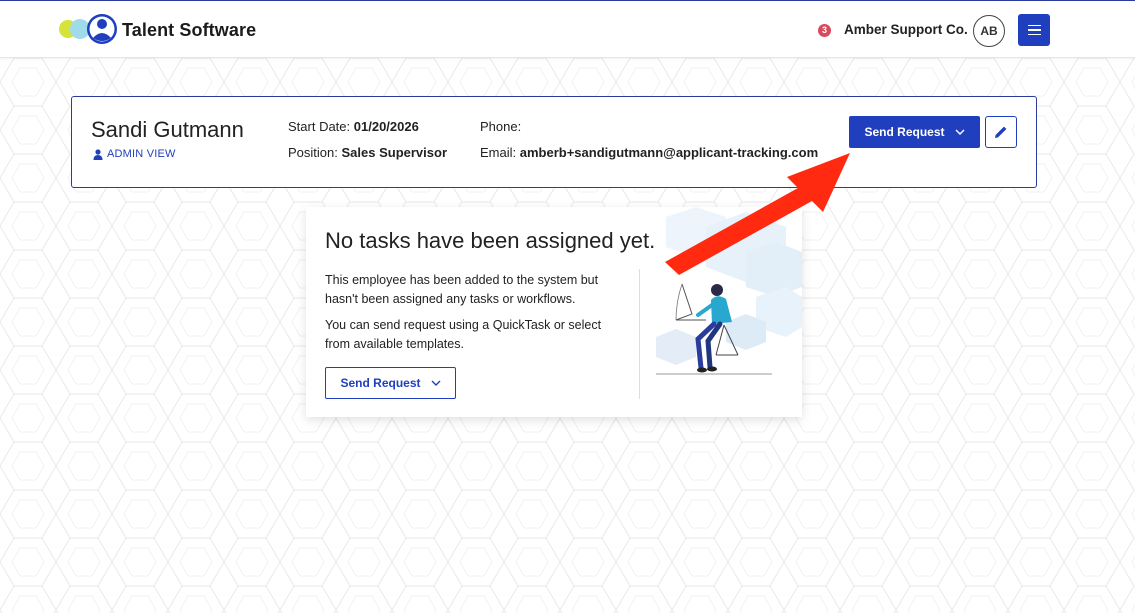  What do you see at coordinates (189, 29) in the screenshot?
I see `app-name: Talent Software` at bounding box center [189, 29].